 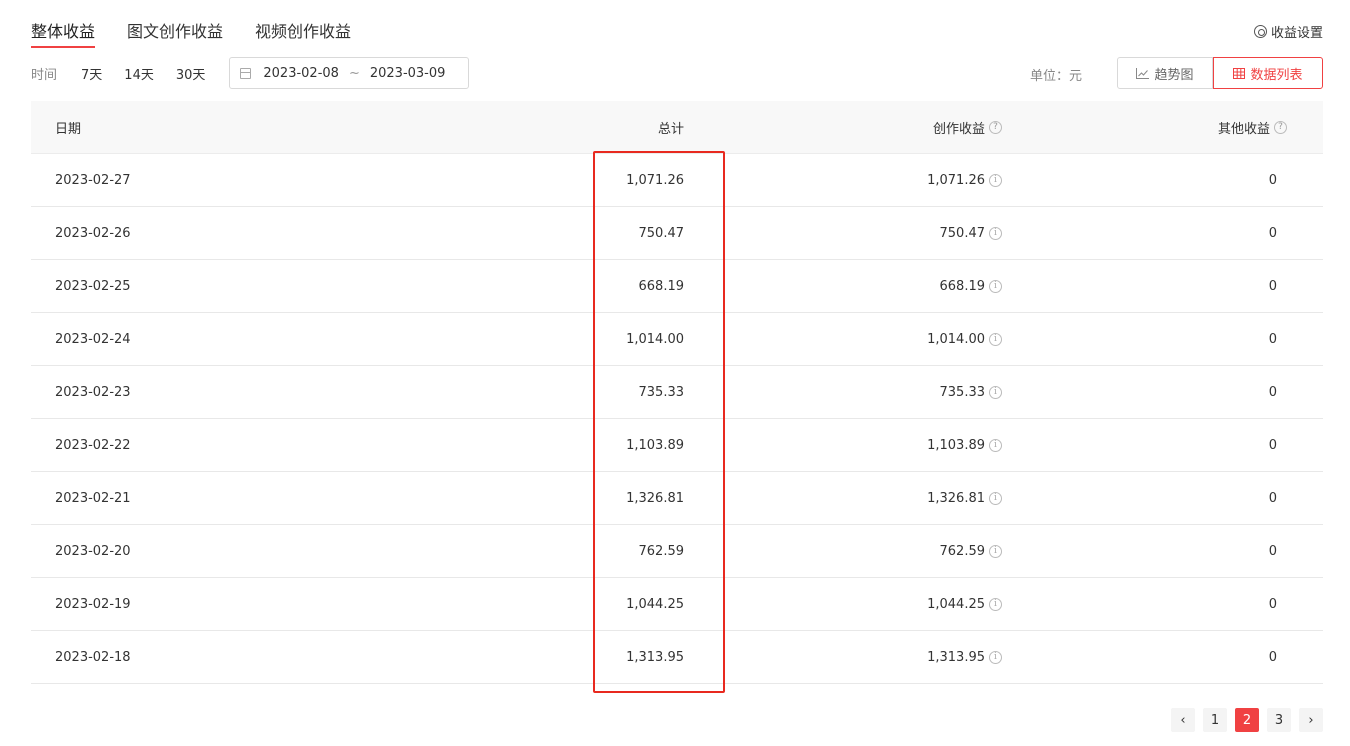 I want to click on unit-label: 单位：元, so click(x=1056, y=76).